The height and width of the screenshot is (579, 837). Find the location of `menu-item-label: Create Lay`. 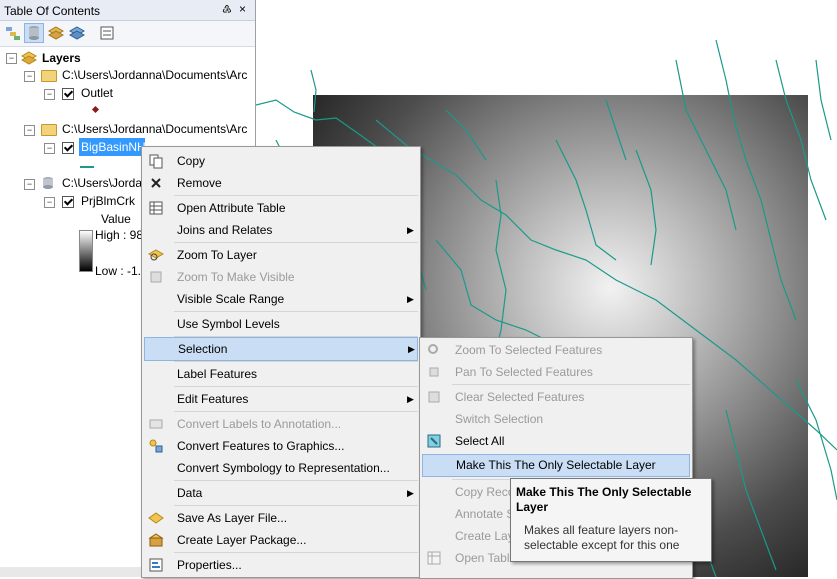

menu-item-label: Create Lay is located at coordinates (484, 536).